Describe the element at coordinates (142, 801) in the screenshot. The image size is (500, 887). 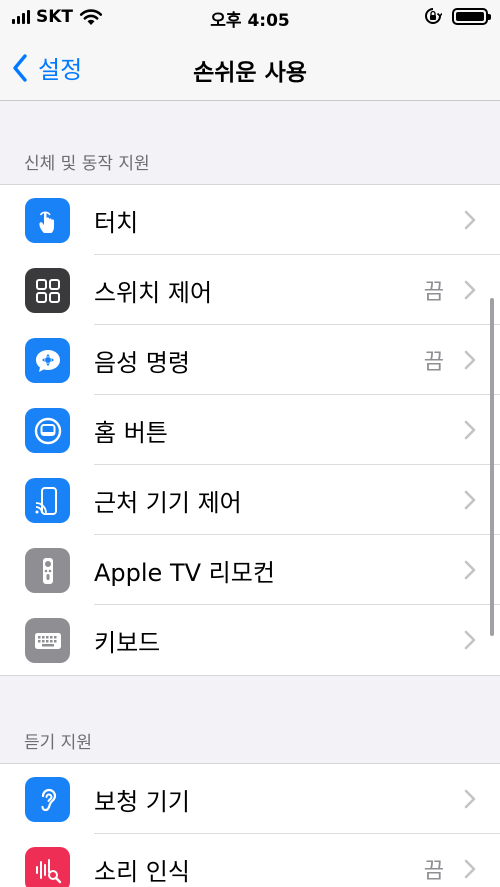
I see `row-label: 보청 기기` at that location.